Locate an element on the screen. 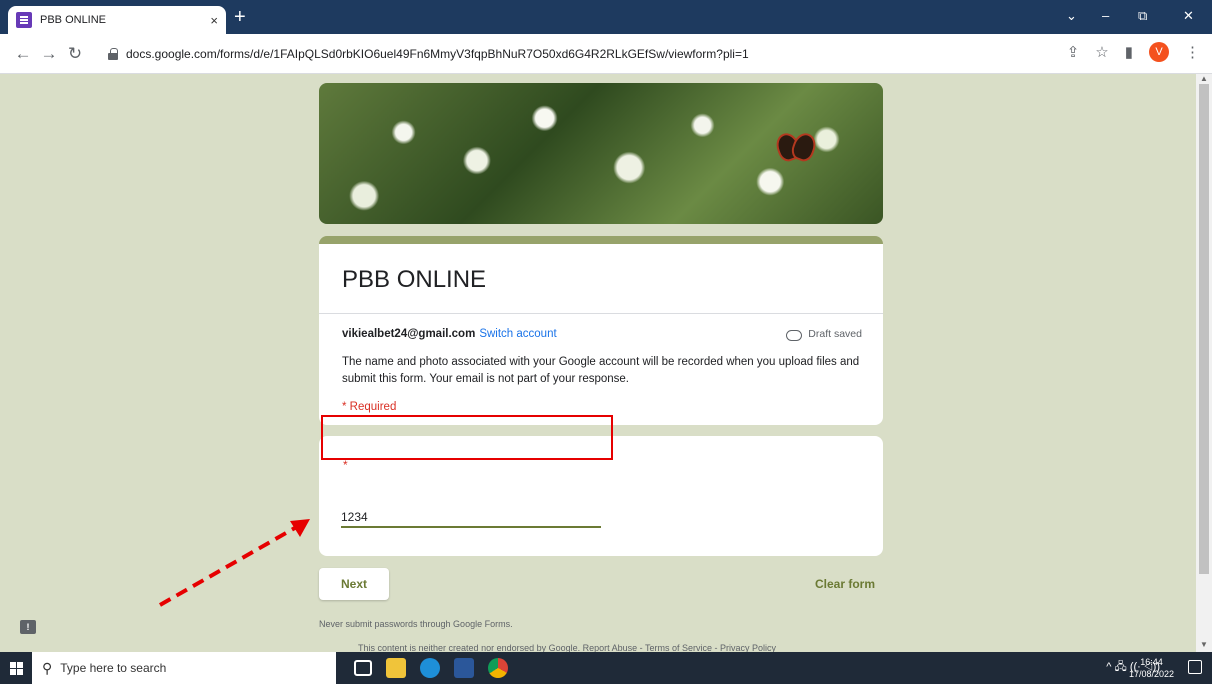  scroll-up-arrow-icon: ▲ is located at coordinates (1204, 78).